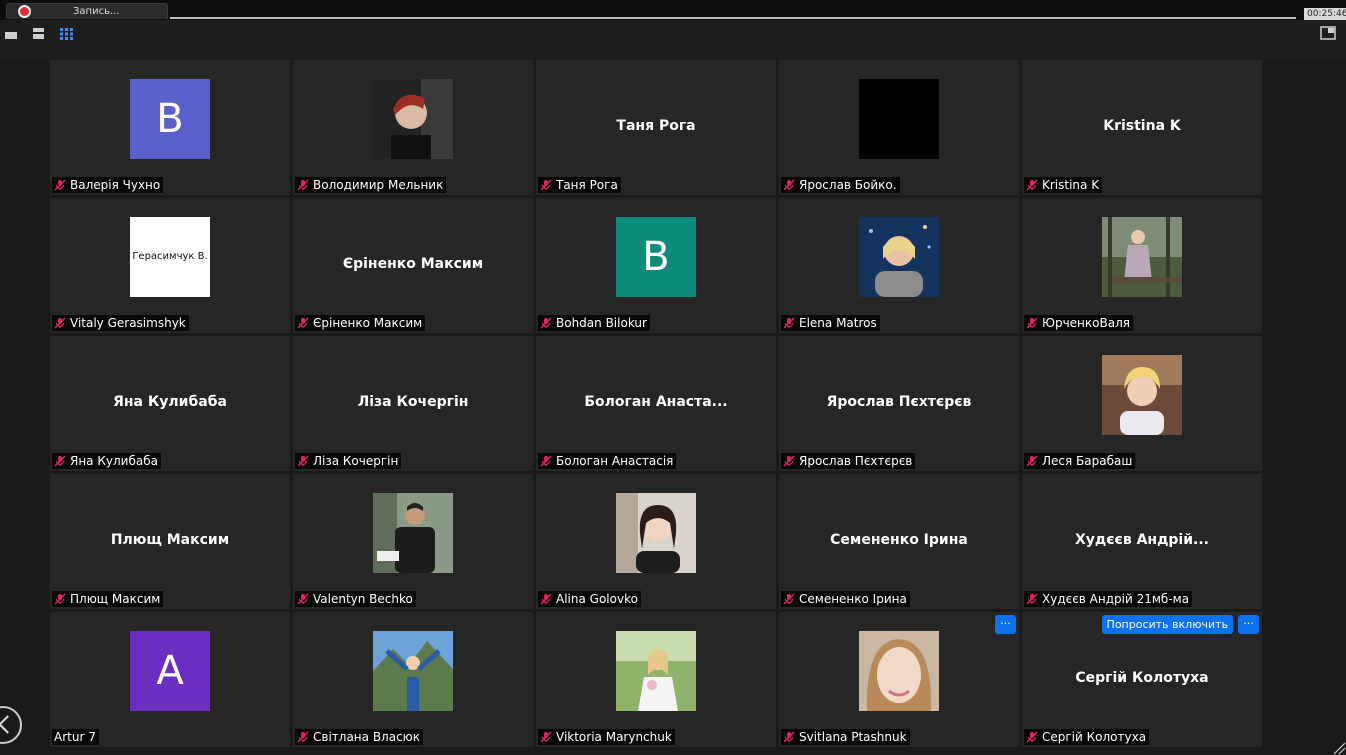 The width and height of the screenshot is (1346, 755). What do you see at coordinates (367, 737) in the screenshot?
I see `participant-name: Світлана Власюк` at bounding box center [367, 737].